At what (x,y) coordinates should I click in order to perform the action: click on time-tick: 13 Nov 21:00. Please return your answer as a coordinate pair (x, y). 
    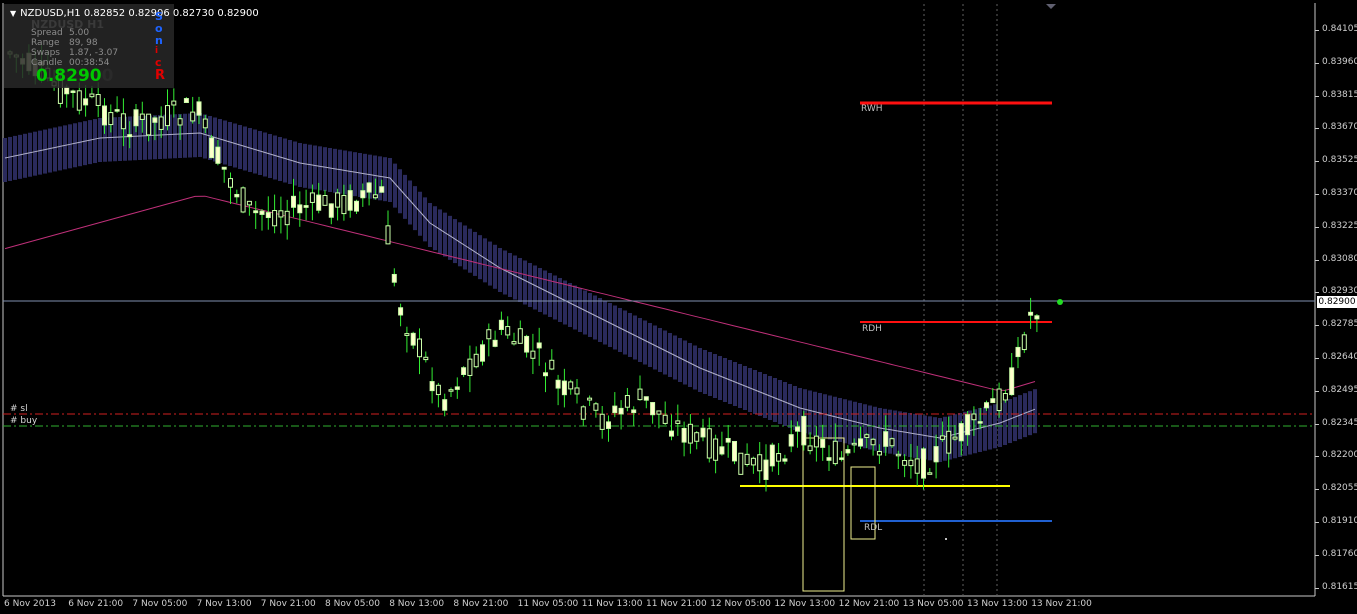
    Looking at the image, I should click on (1061, 604).